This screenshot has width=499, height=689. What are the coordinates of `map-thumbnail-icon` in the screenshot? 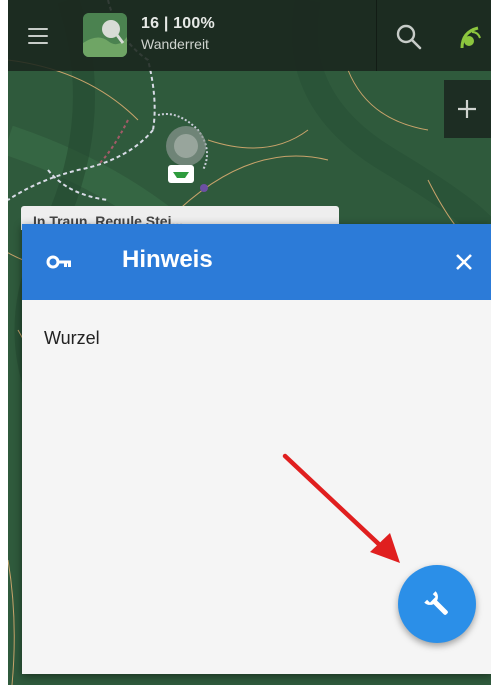 It's located at (105, 35).